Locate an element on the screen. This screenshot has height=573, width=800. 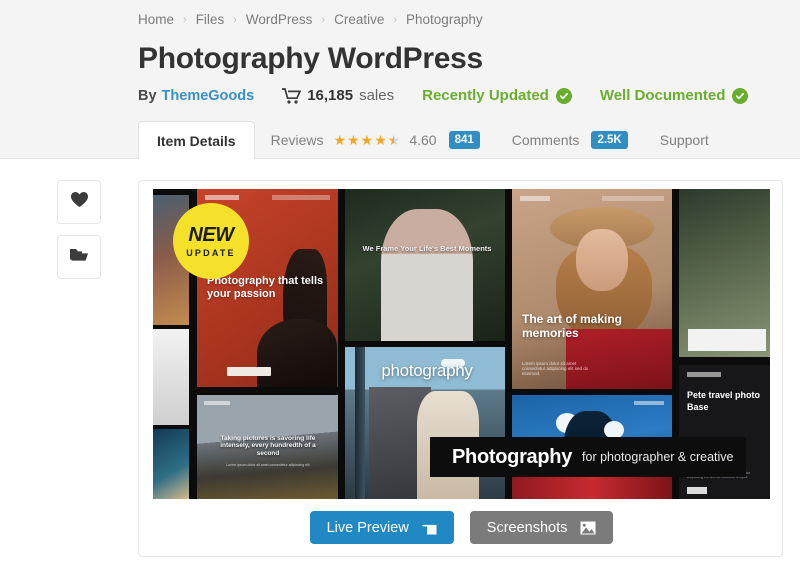
tab-support: Support is located at coordinates (684, 140).